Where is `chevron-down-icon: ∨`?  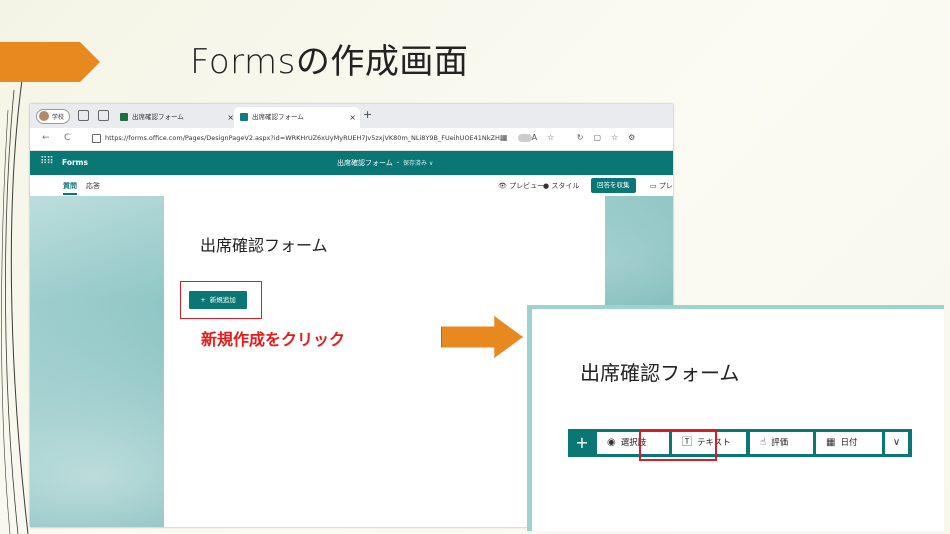
chevron-down-icon: ∨ is located at coordinates (896, 442).